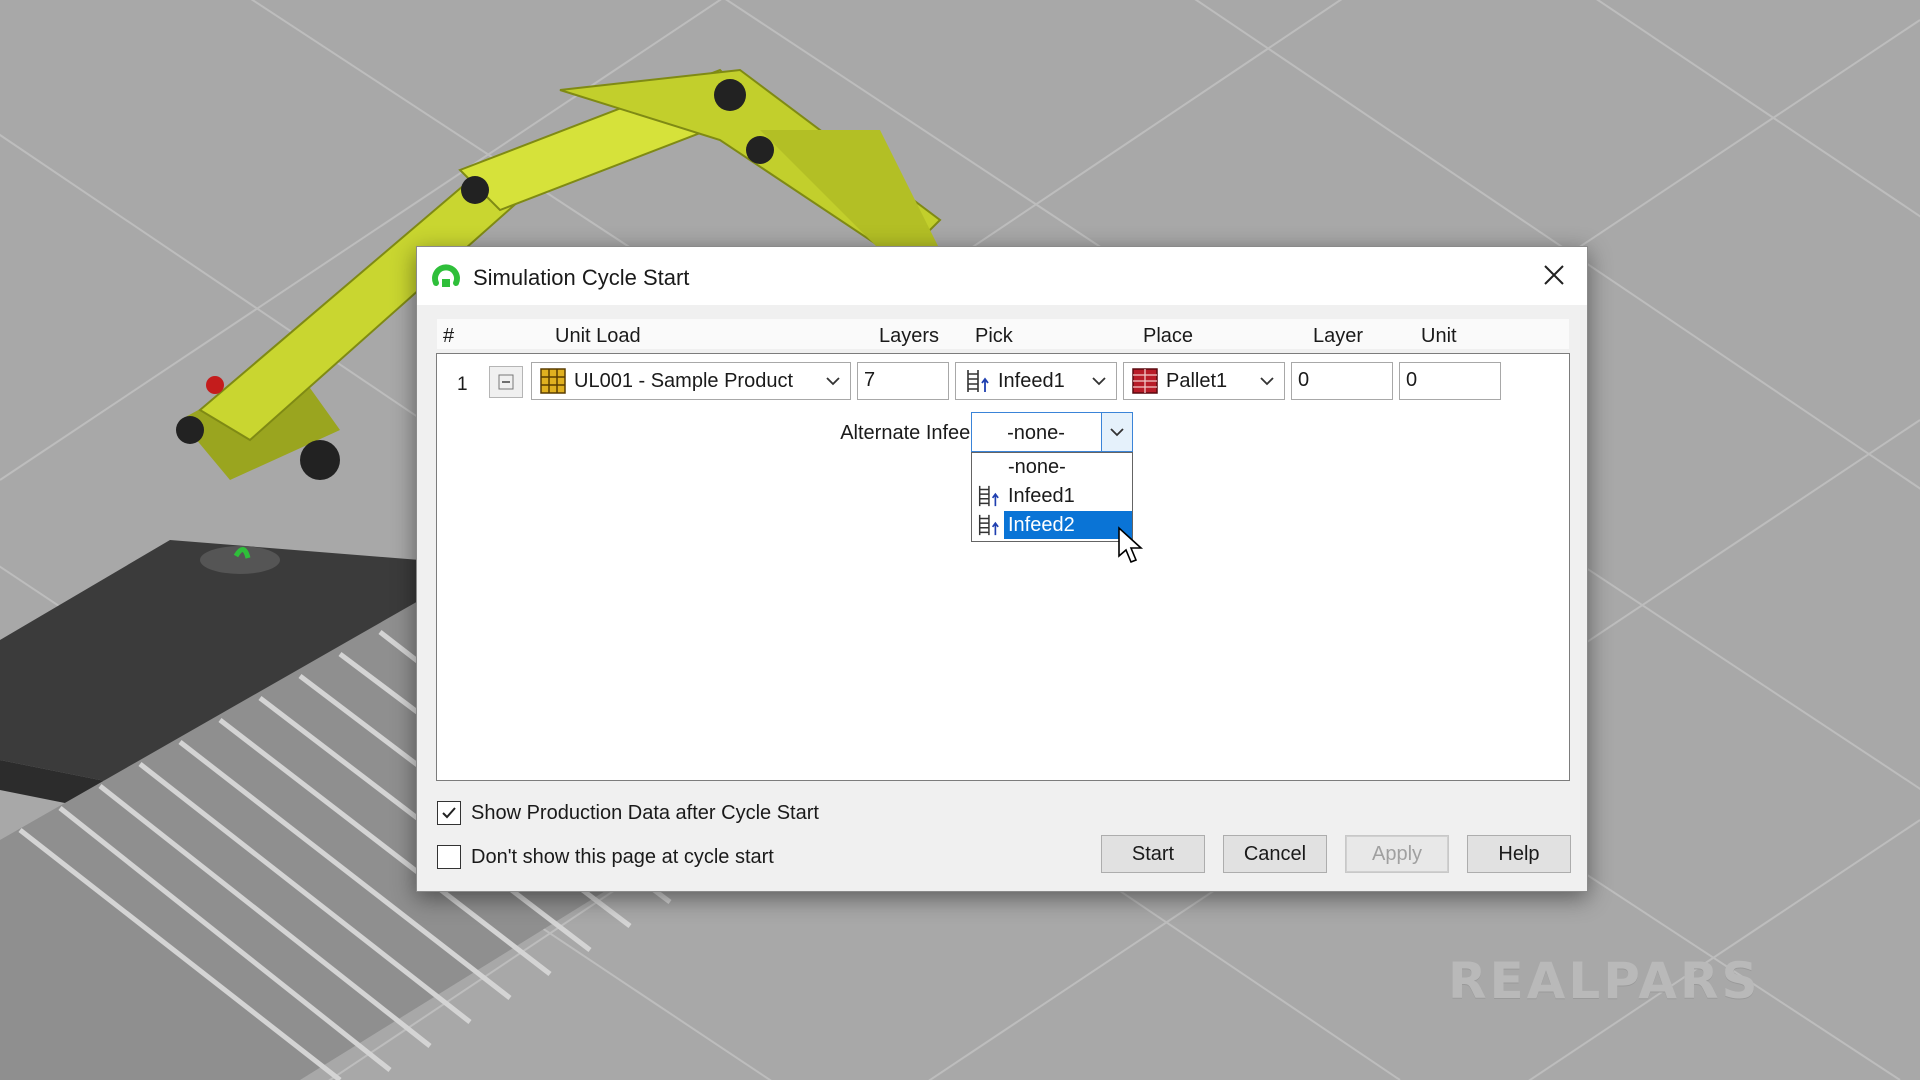 The height and width of the screenshot is (1080, 1920). What do you see at coordinates (1275, 854) in the screenshot?
I see `cancel-button: Cancel` at bounding box center [1275, 854].